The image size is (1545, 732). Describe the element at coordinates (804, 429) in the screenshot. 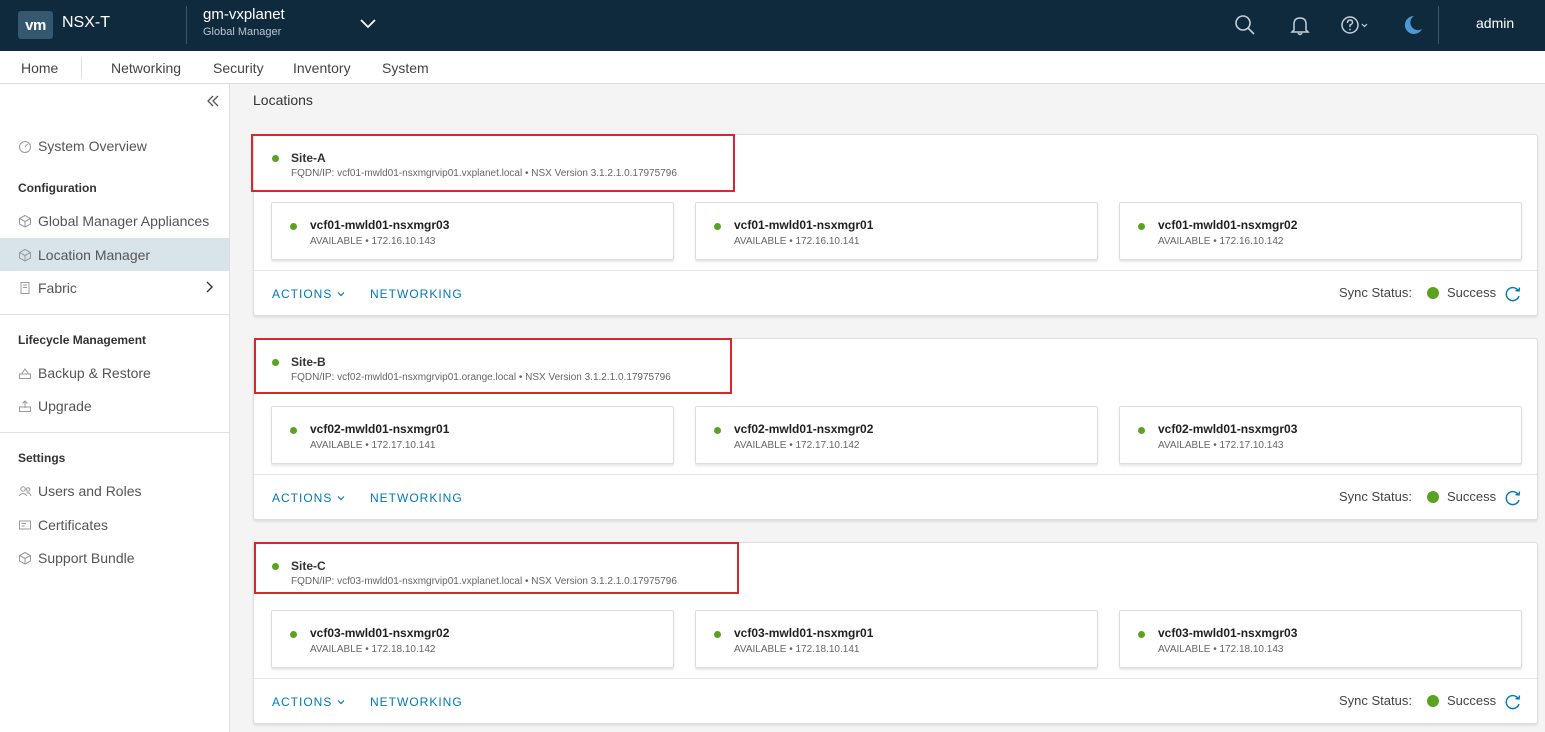

I see `manager-name: vcf02-mwld01-nsxmgr02` at that location.